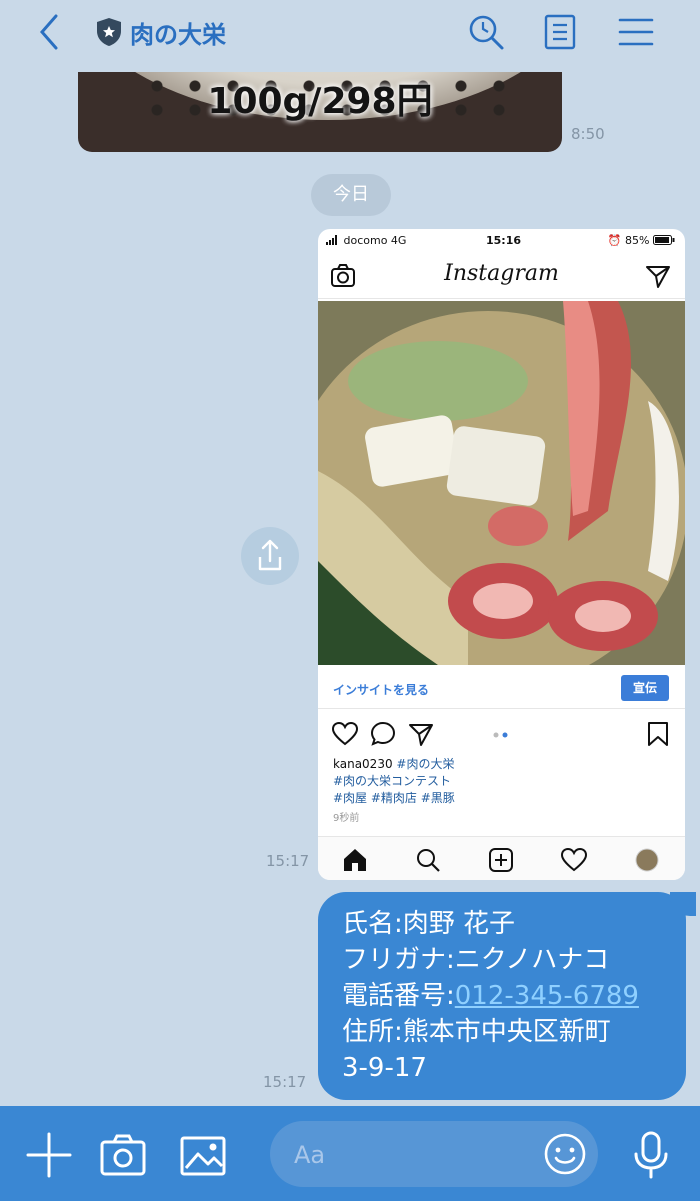 The image size is (700, 1201). I want to click on carousel-dots, so click(500, 735).